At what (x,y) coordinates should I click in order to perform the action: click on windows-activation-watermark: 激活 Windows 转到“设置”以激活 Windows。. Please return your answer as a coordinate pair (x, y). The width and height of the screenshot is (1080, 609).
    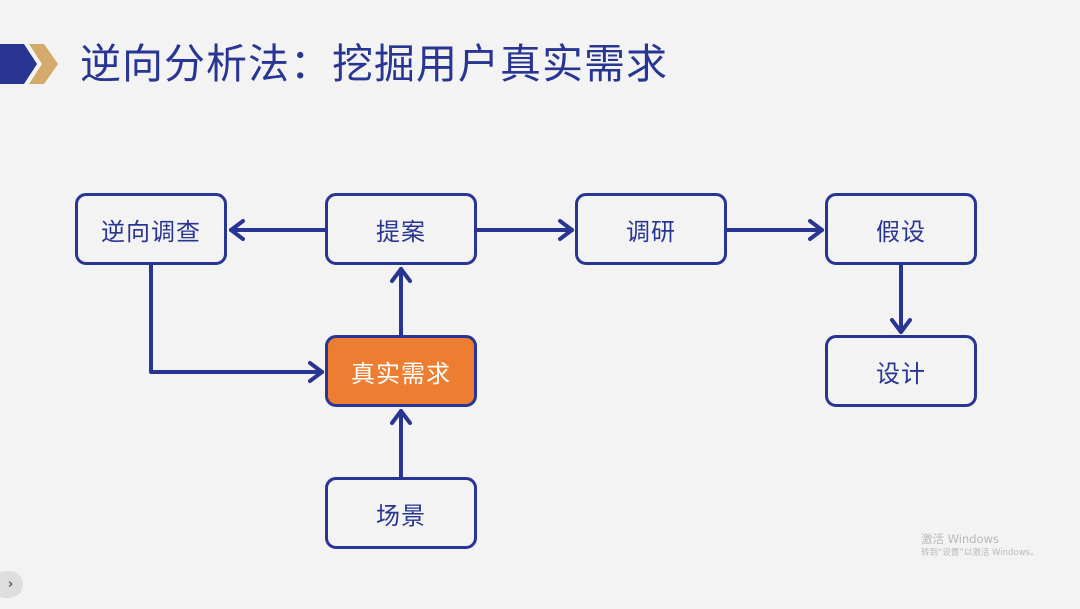
    Looking at the image, I should click on (979, 545).